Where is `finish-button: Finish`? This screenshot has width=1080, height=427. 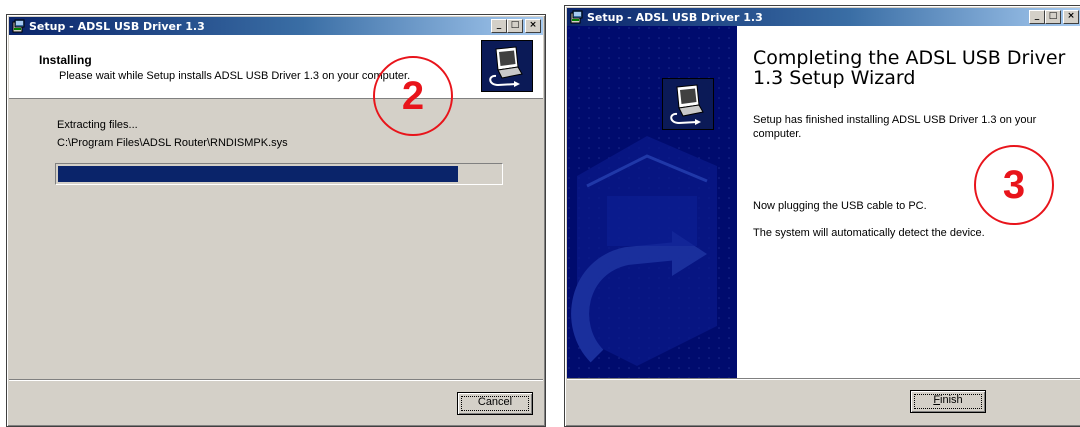
finish-button: Finish is located at coordinates (948, 401).